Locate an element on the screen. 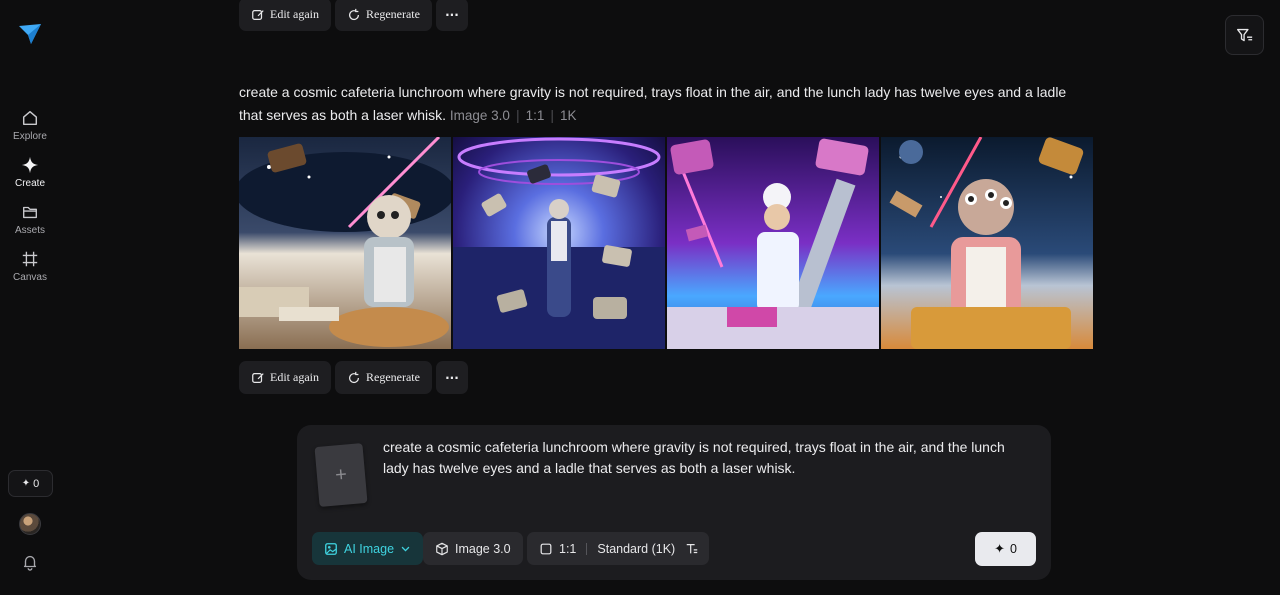 This screenshot has width=1280, height=595. image-icon is located at coordinates (331, 548).